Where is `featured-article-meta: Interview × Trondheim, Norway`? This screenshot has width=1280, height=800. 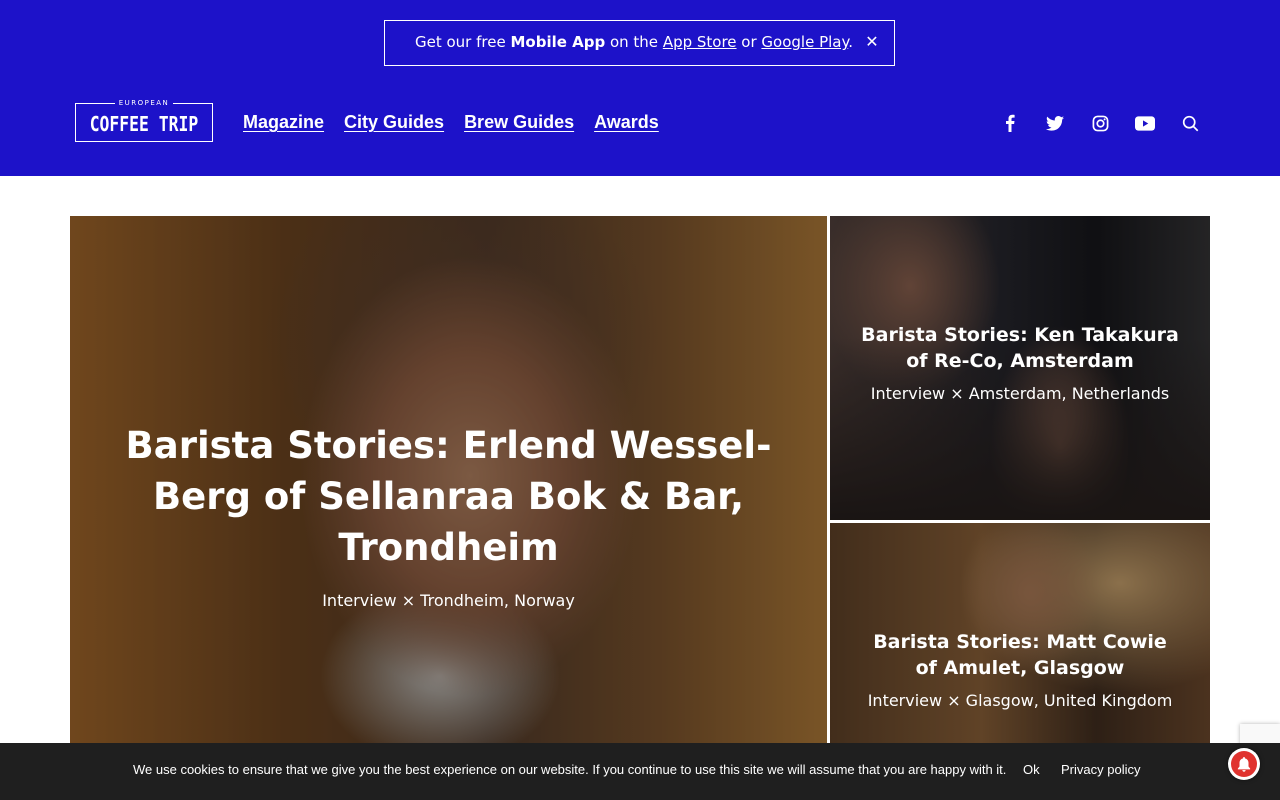 featured-article-meta: Interview × Trondheim, Norway is located at coordinates (448, 600).